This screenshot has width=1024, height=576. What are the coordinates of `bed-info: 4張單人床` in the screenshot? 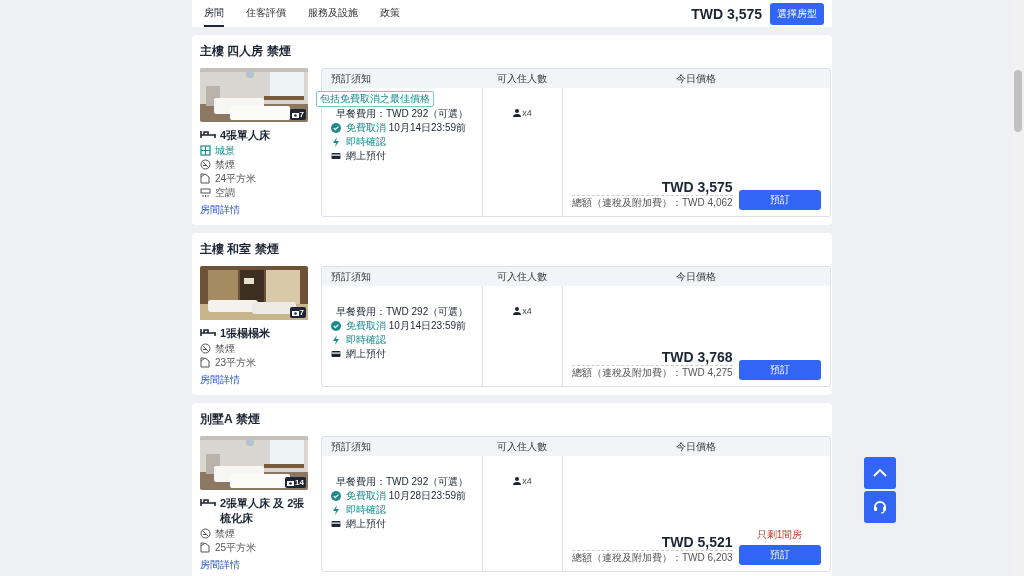 It's located at (254, 135).